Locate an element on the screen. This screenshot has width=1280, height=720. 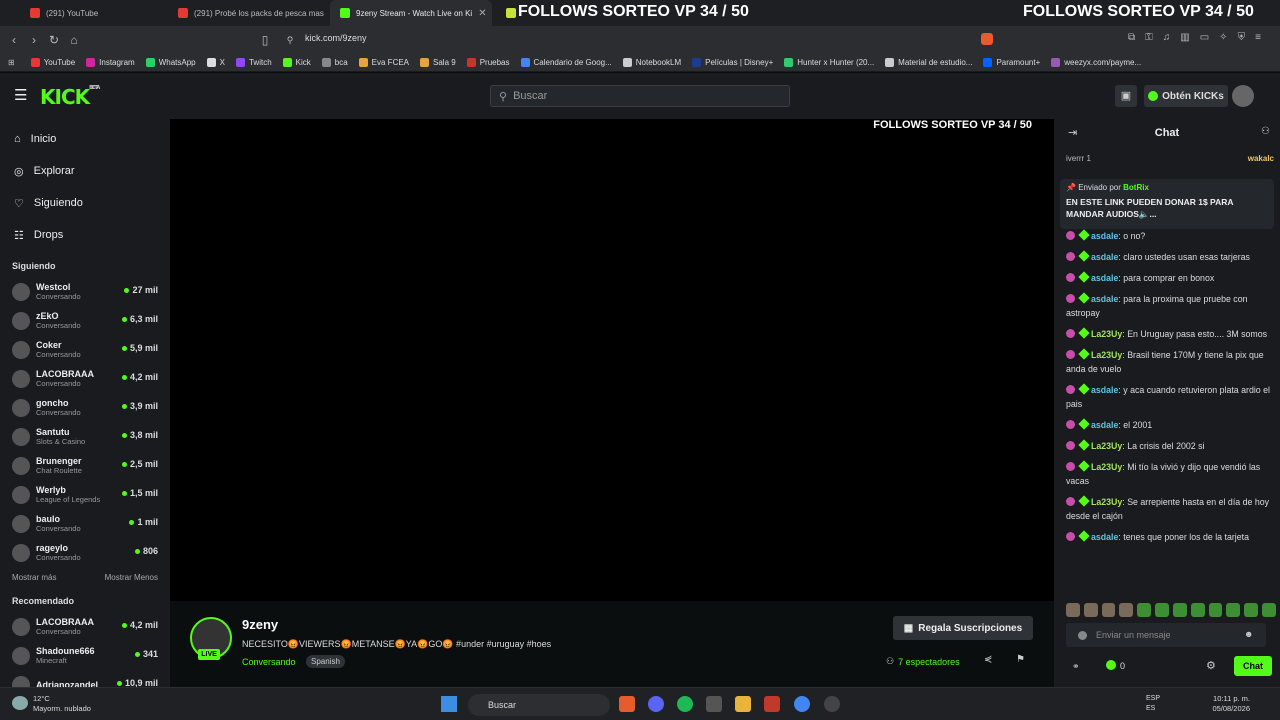
sidebar-channel: Santutu Slots & Casino 3,8 mil is located at coordinates (85, 436).